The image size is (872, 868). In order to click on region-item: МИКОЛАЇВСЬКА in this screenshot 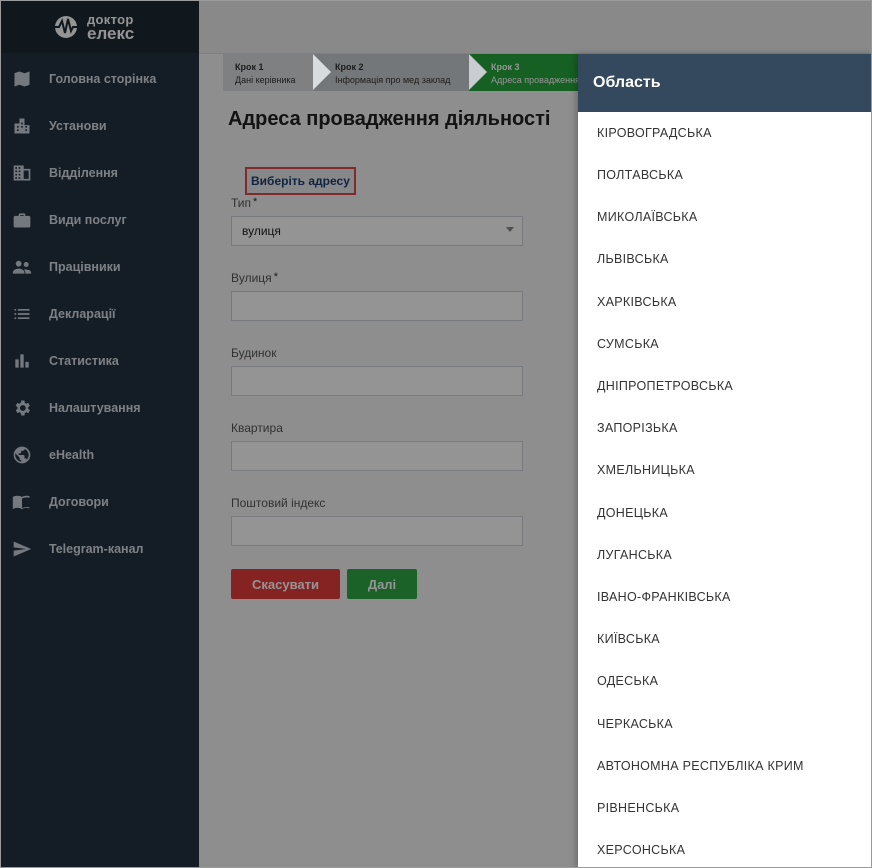, I will do `click(724, 217)`.